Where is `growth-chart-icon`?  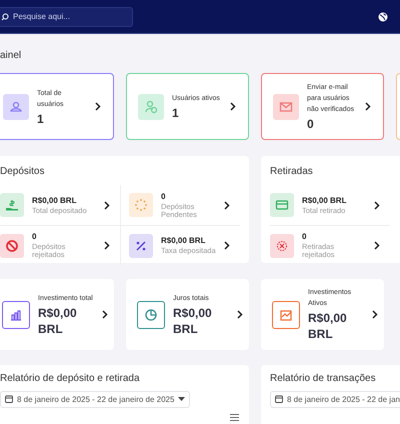 growth-chart-icon is located at coordinates (286, 315).